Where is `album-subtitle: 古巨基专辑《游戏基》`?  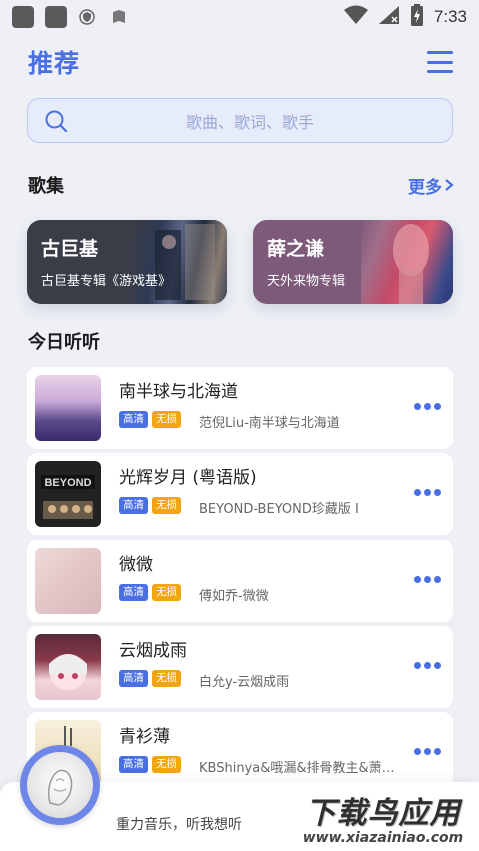 album-subtitle: 古巨基专辑《游戏基》 is located at coordinates (106, 281).